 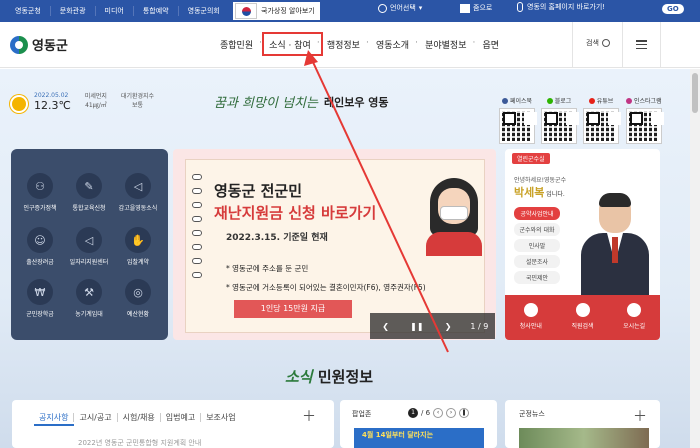 What do you see at coordinates (629, 100) in the screenshot?
I see `instagram-icon` at bounding box center [629, 100].